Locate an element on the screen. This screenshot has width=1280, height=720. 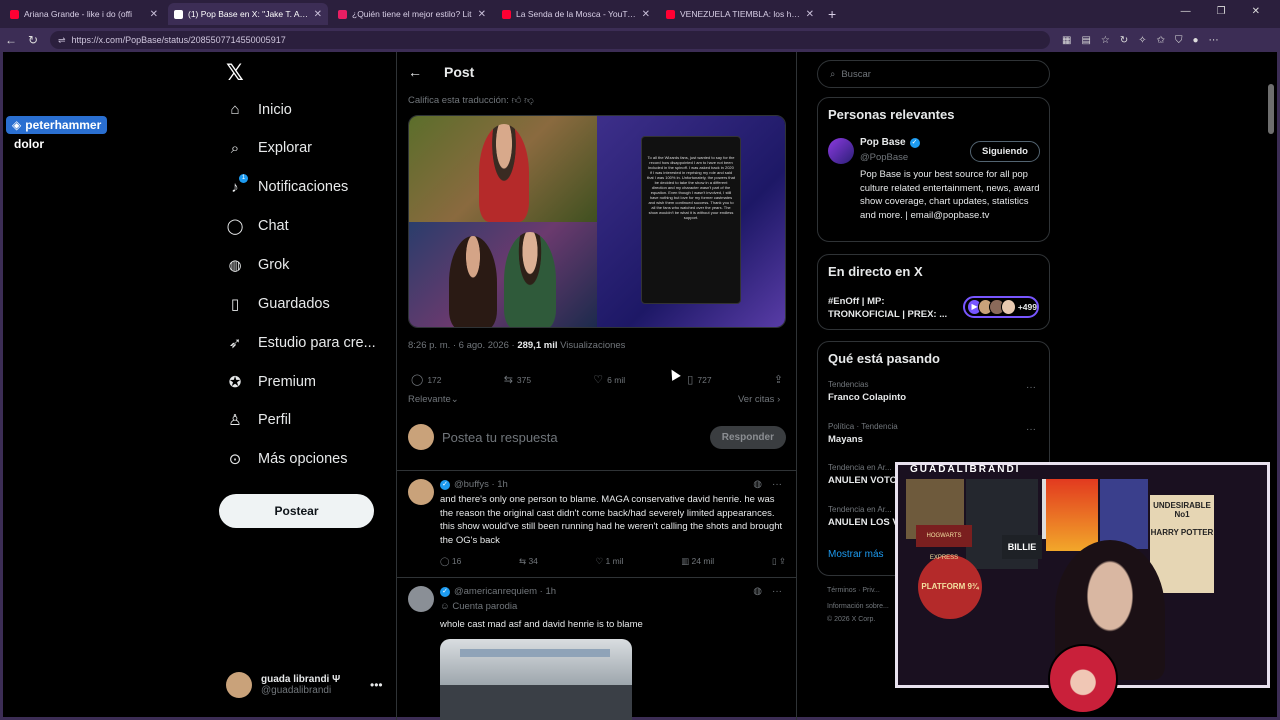
extensions-icon: ✧ is located at coordinates (1142, 40).